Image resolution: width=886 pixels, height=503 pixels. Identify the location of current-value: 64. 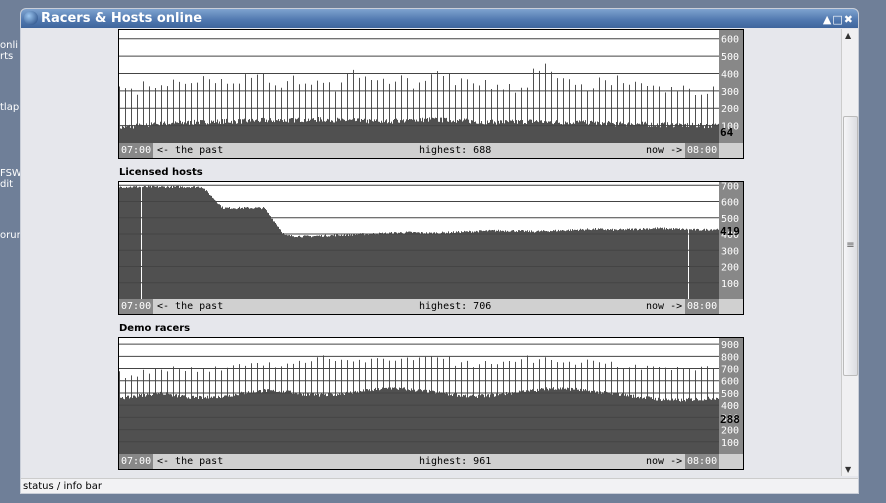
(727, 132).